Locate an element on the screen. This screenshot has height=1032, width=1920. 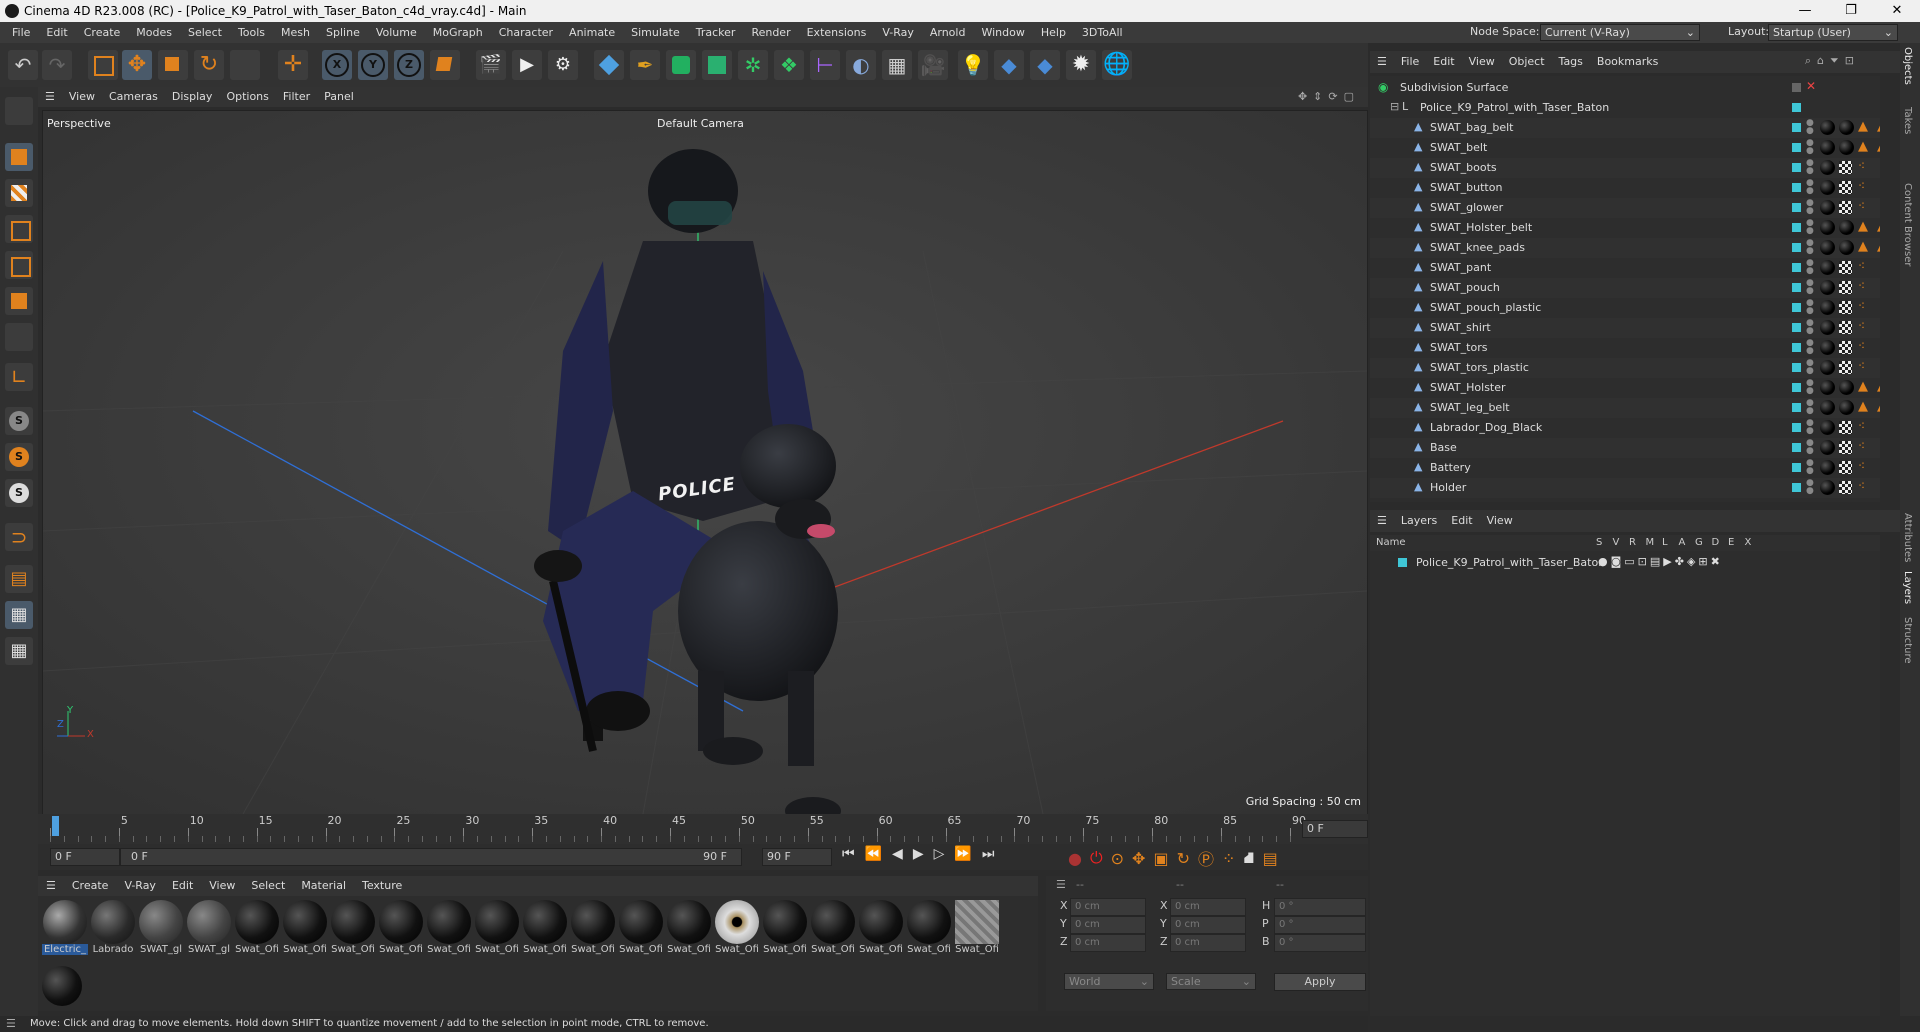
menu-window: Window is located at coordinates (1002, 32).